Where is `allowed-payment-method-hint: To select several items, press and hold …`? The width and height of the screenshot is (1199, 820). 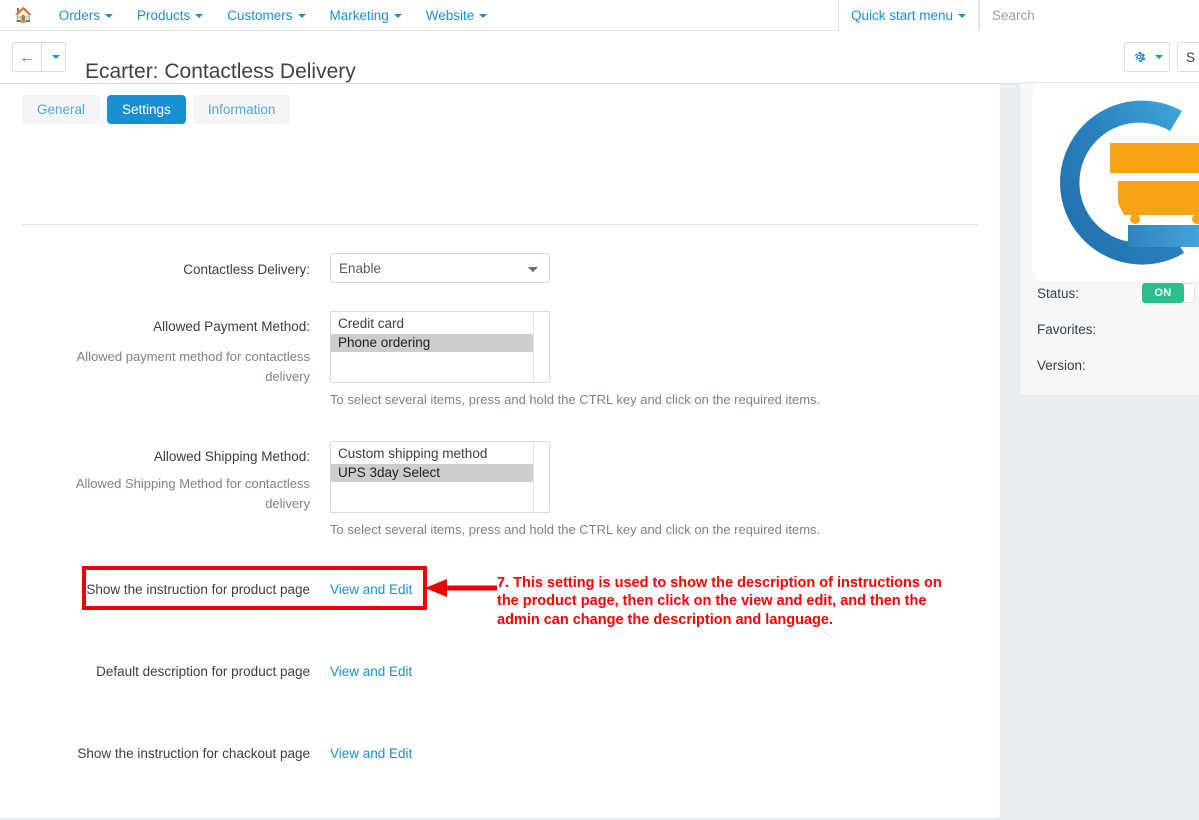
allowed-payment-method-hint: To select several items, press and hold … is located at coordinates (575, 399).